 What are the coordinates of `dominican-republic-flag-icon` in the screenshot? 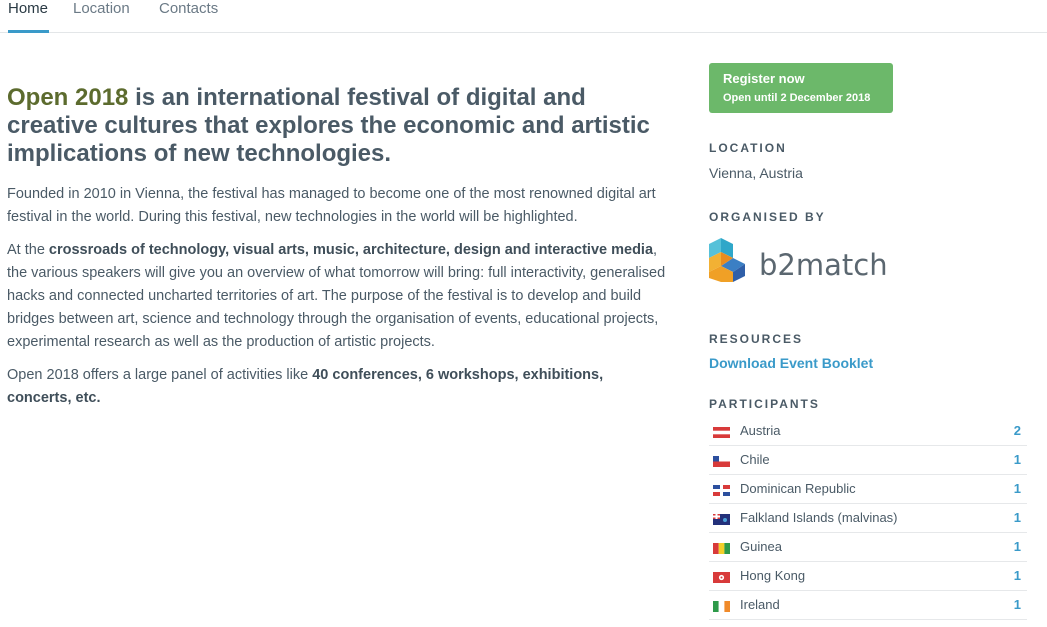 It's located at (721, 490).